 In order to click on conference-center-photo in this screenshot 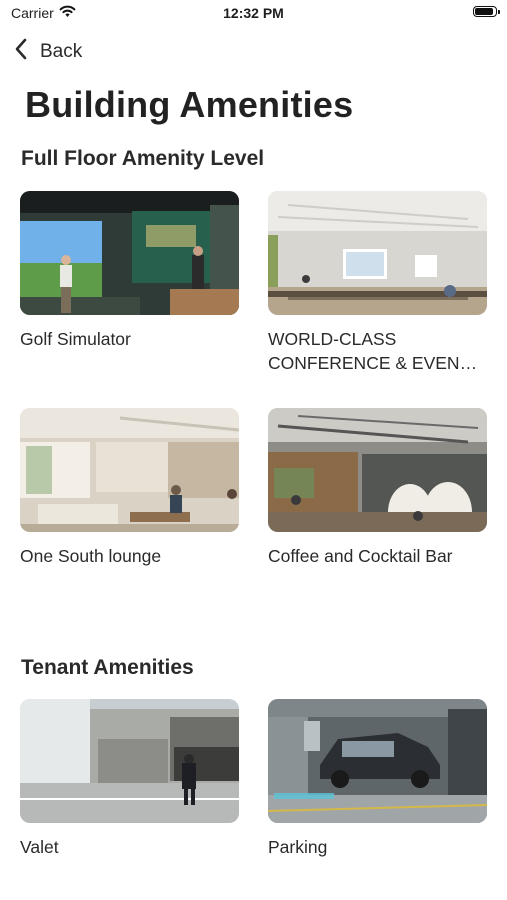, I will do `click(377, 253)`.